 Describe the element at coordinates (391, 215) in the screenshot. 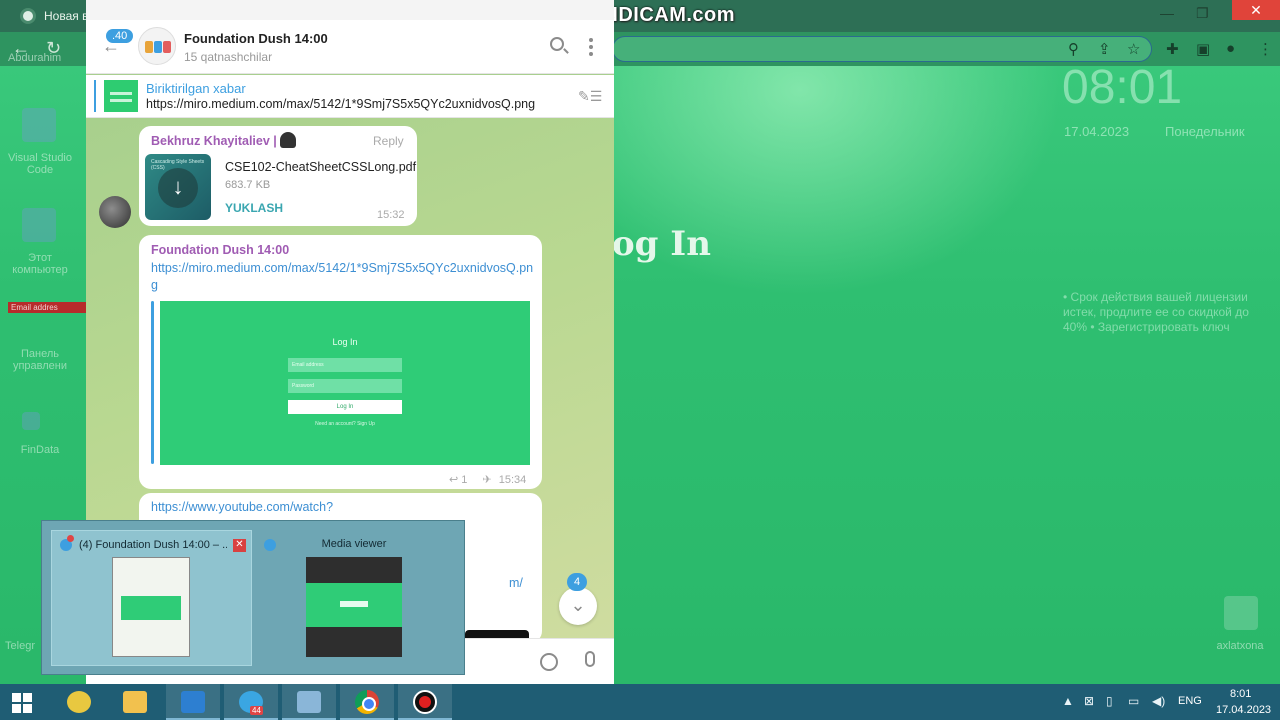

I see `message-time: 15:32` at that location.